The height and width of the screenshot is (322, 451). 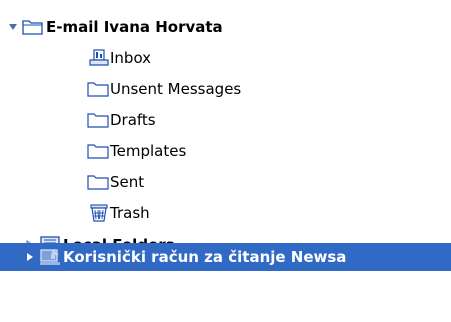 What do you see at coordinates (131, 58) in the screenshot?
I see `folder-label: Inbox` at bounding box center [131, 58].